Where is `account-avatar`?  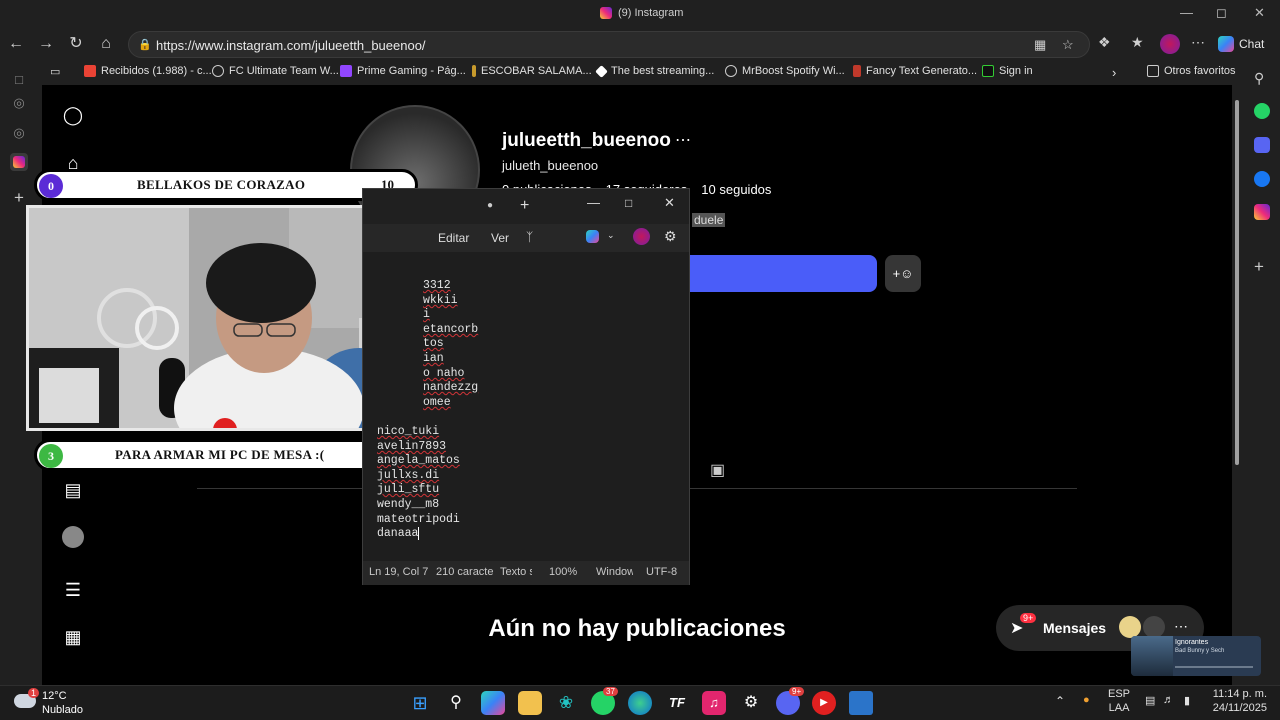
account-avatar is located at coordinates (641, 236).